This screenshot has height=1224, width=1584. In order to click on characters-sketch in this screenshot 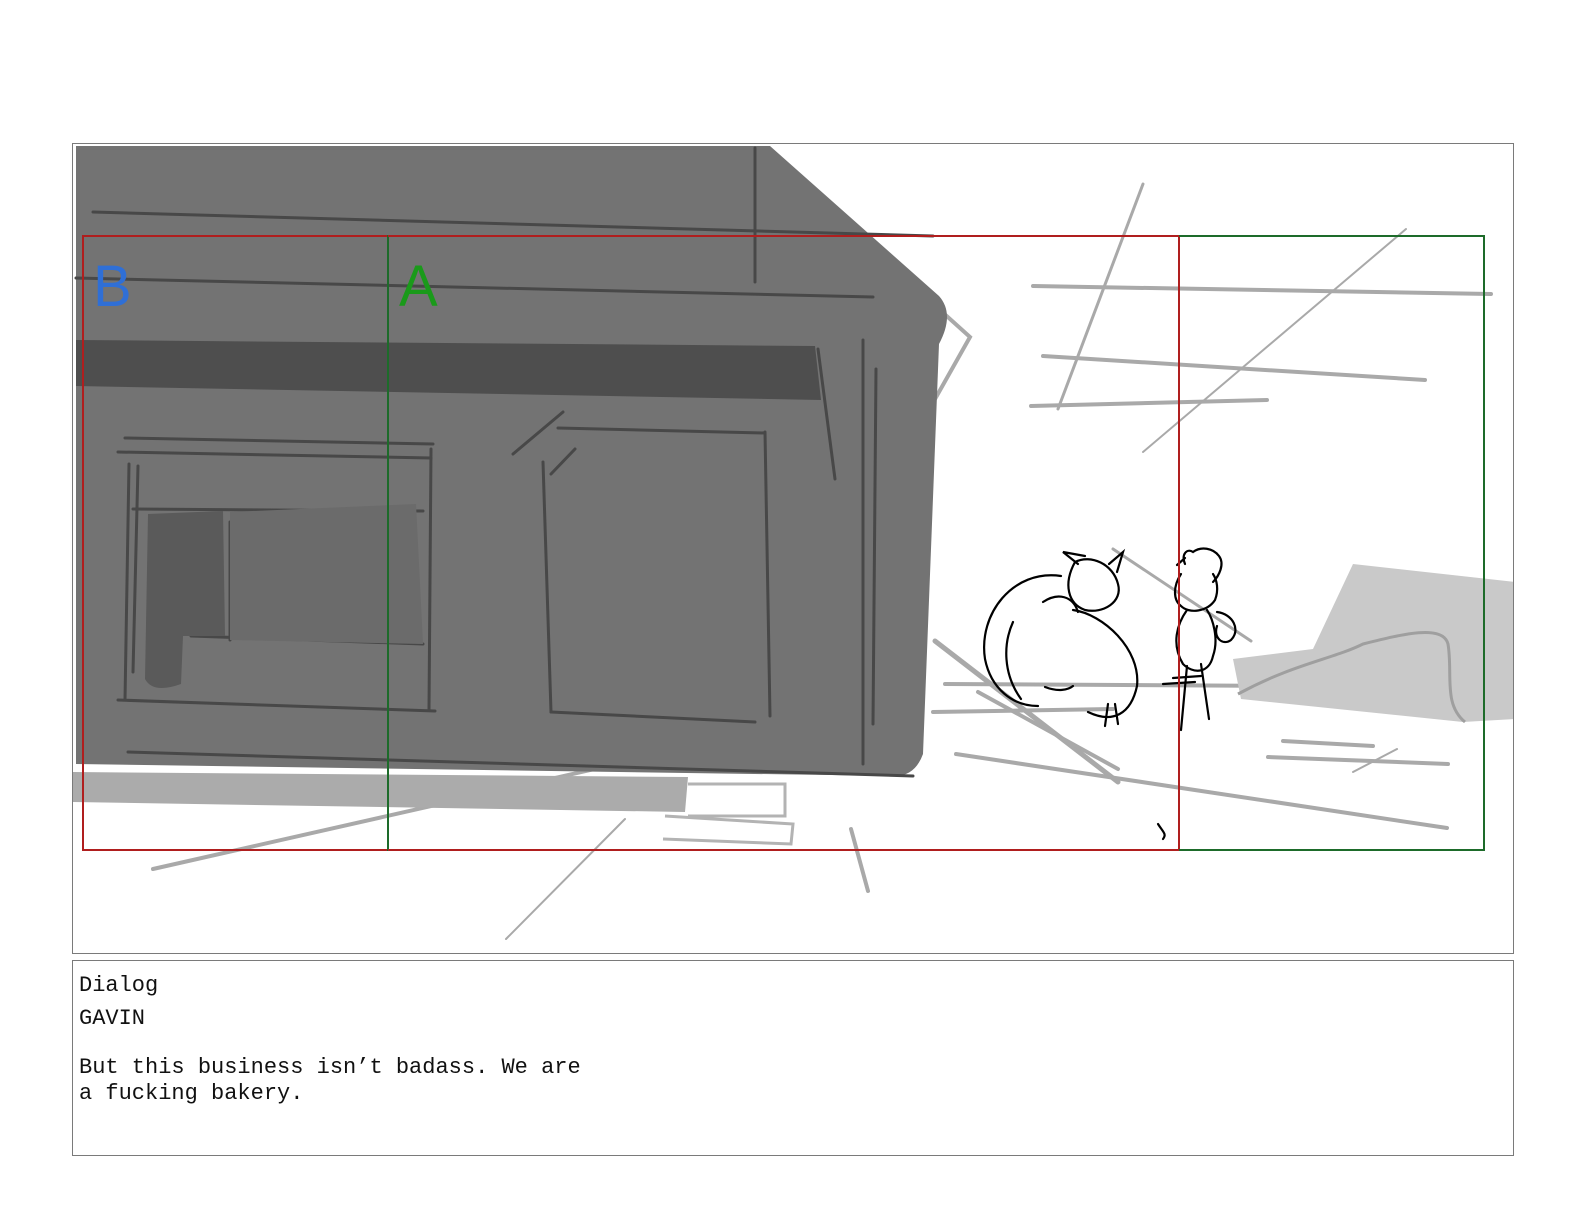, I will do `click(1110, 694)`.